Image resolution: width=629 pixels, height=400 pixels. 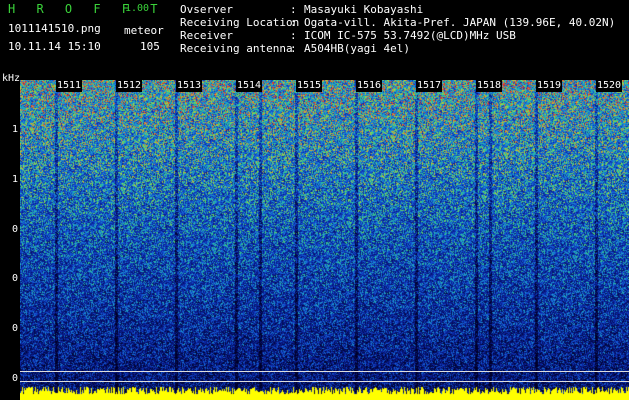 What do you see at coordinates (249, 86) in the screenshot?
I see `time-tick-label: 1514` at bounding box center [249, 86].